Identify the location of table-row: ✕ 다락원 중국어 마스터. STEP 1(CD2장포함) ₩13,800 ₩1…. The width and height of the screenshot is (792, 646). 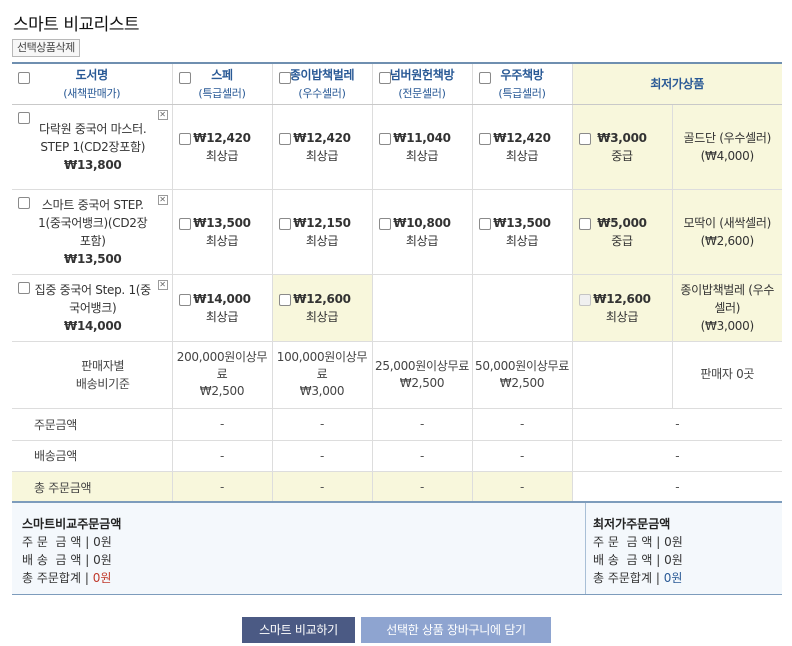
(397, 147).